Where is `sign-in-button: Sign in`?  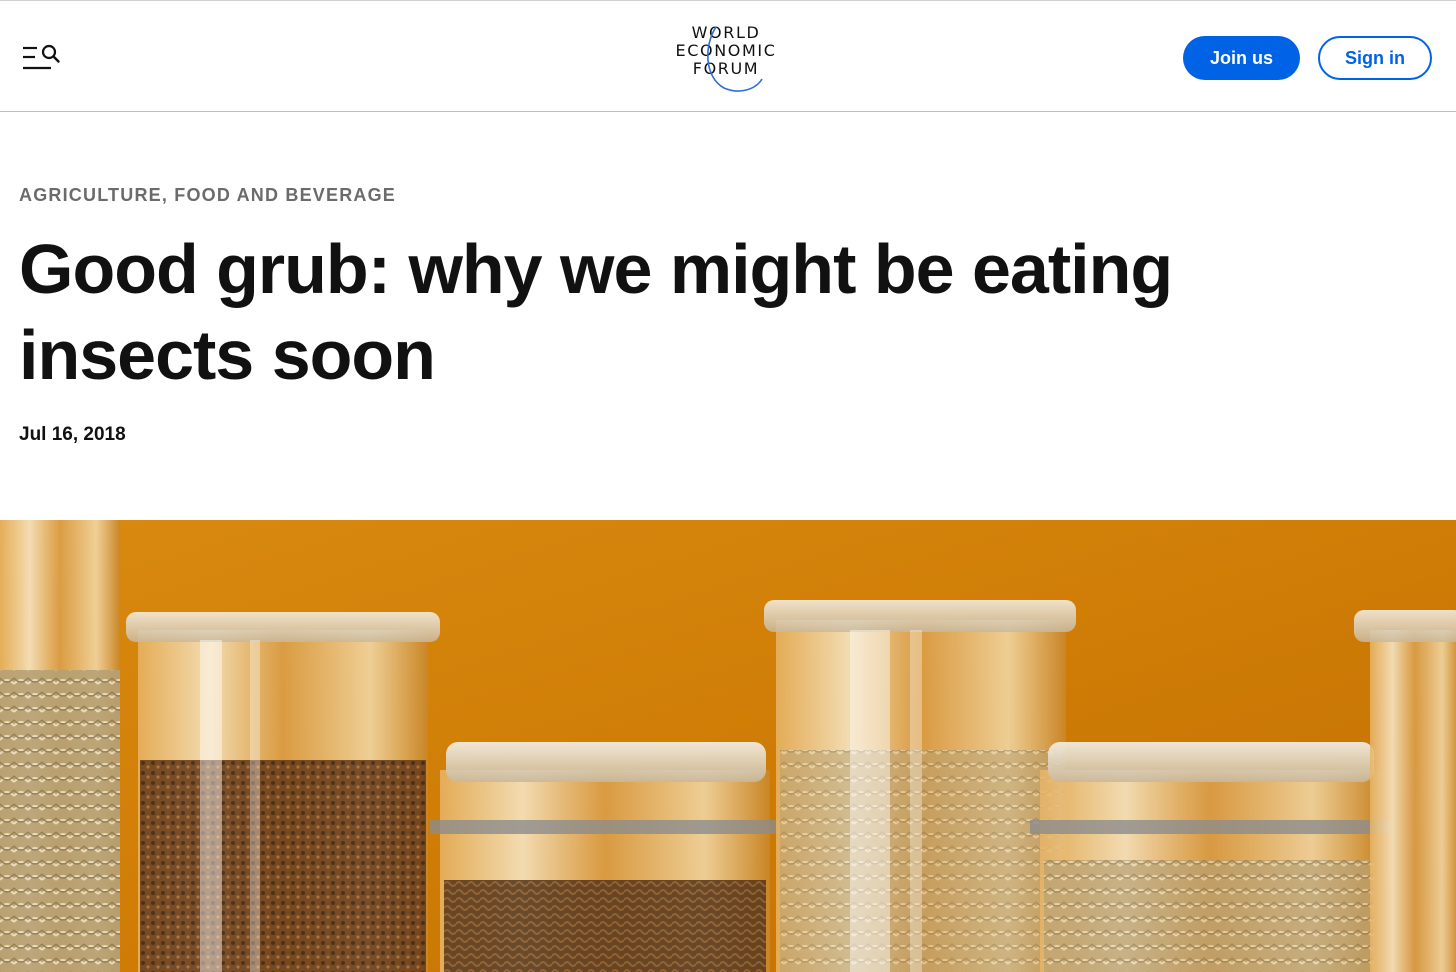 sign-in-button: Sign in is located at coordinates (1375, 58).